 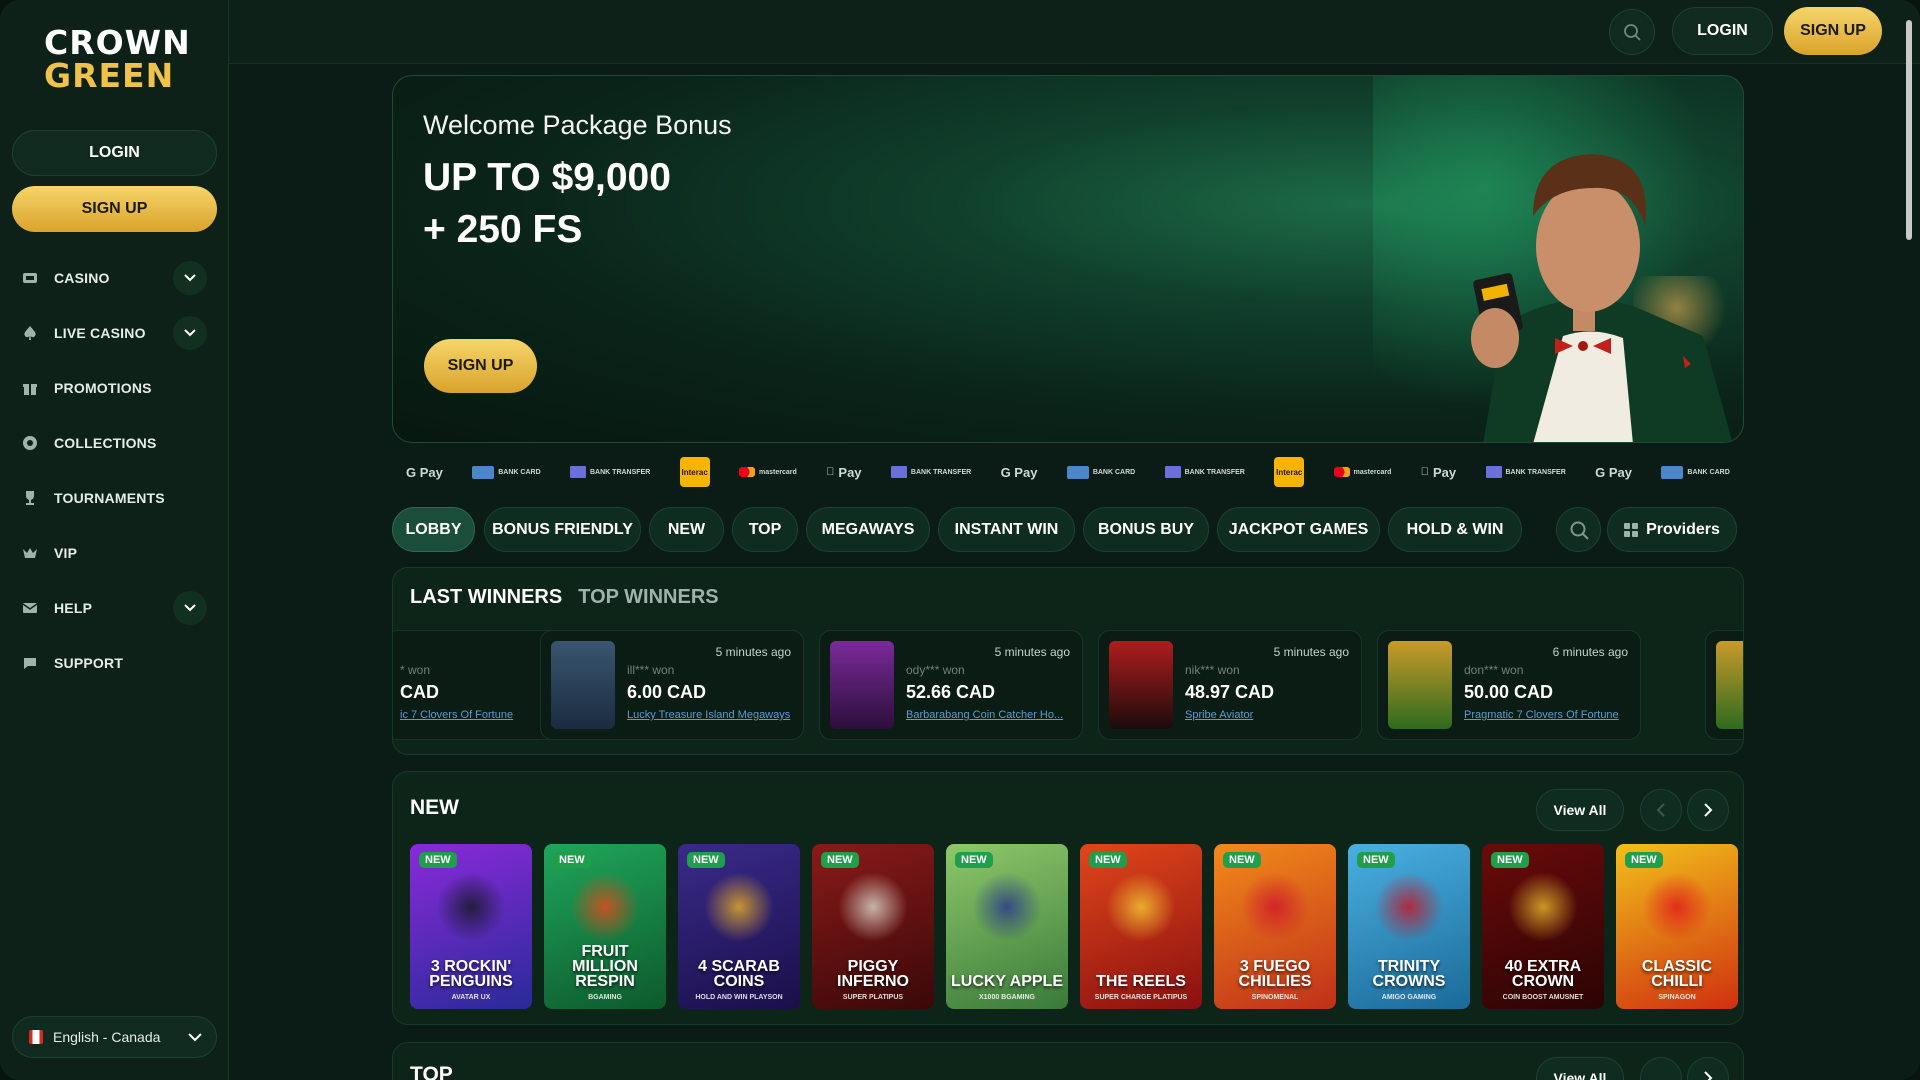 I want to click on payment-label: mastercard, so click(x=778, y=472).